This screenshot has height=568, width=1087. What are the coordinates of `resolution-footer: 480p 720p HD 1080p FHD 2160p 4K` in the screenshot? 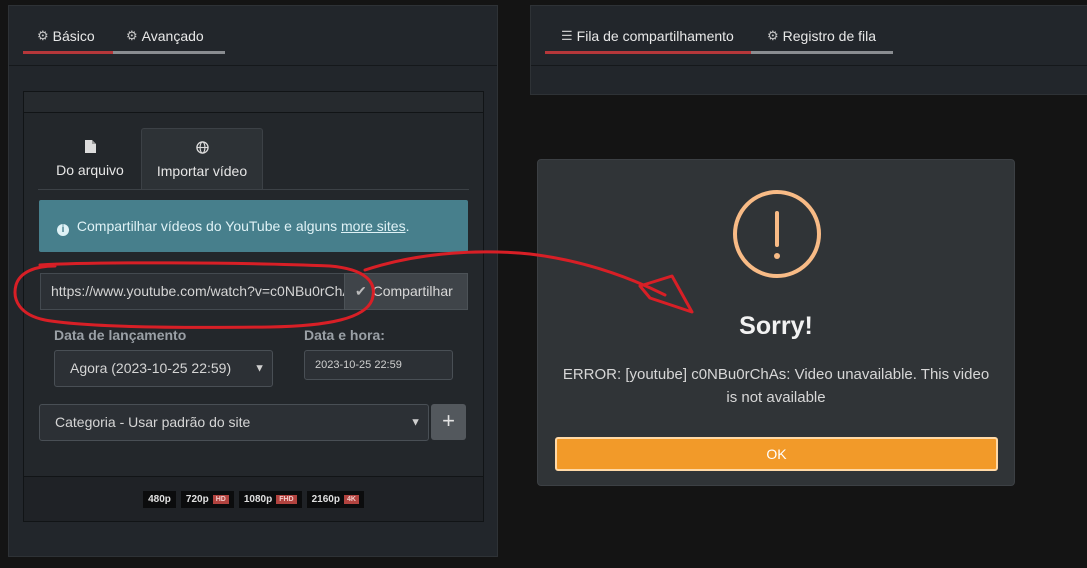 It's located at (253, 498).